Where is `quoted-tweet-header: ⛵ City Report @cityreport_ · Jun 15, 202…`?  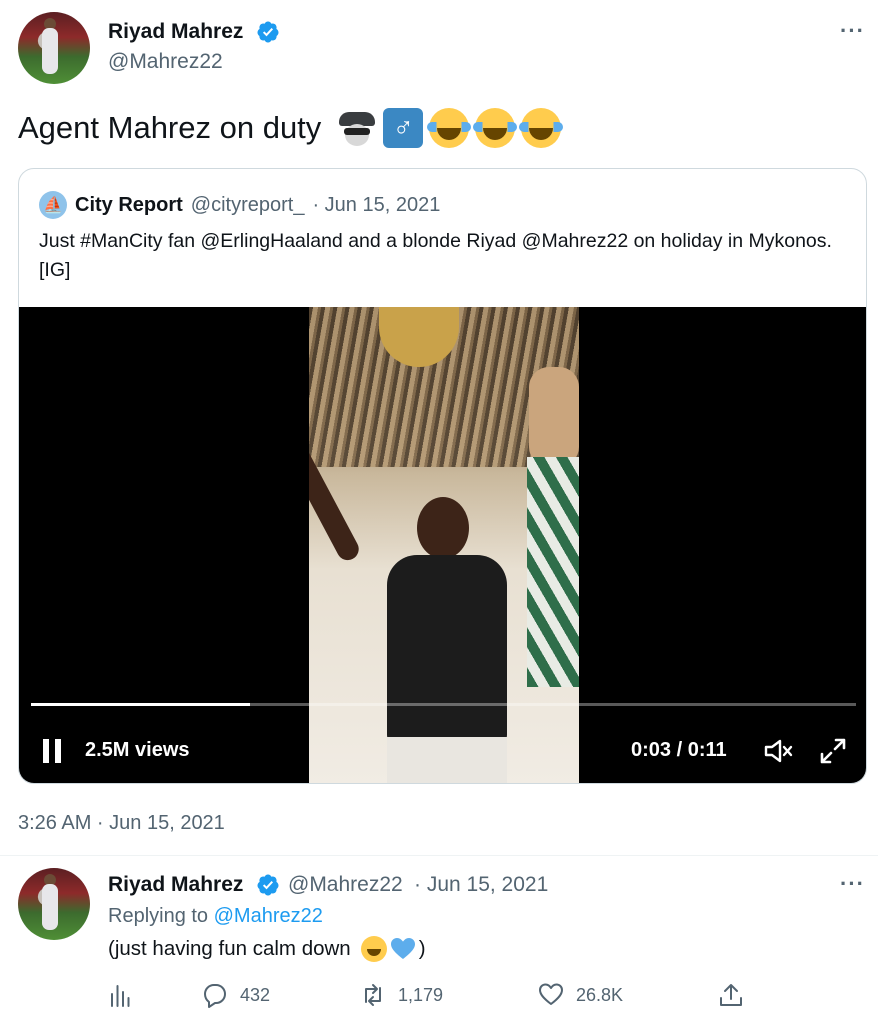 quoted-tweet-header: ⛵ City Report @cityreport_ · Jun 15, 202… is located at coordinates (239, 205).